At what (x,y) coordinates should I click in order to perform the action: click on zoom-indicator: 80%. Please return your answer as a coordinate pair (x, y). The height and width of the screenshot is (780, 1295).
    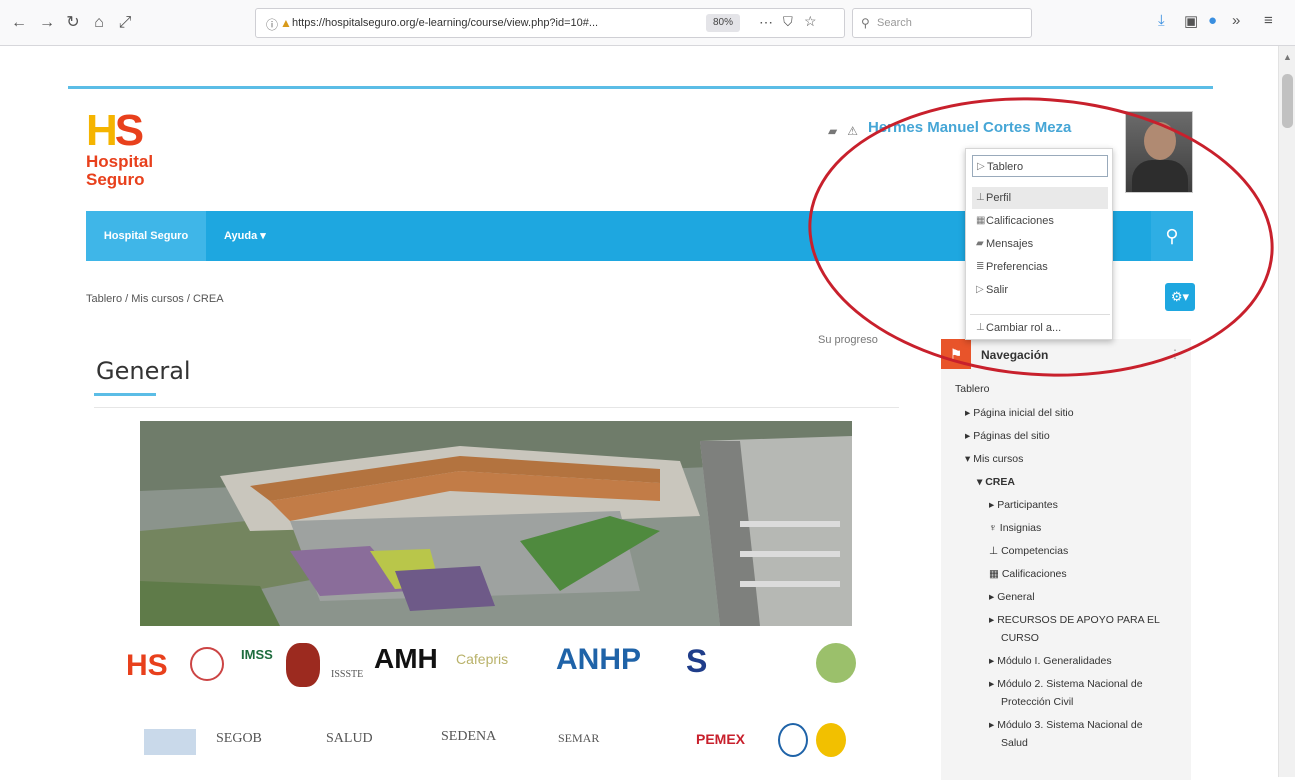
    Looking at the image, I should click on (723, 23).